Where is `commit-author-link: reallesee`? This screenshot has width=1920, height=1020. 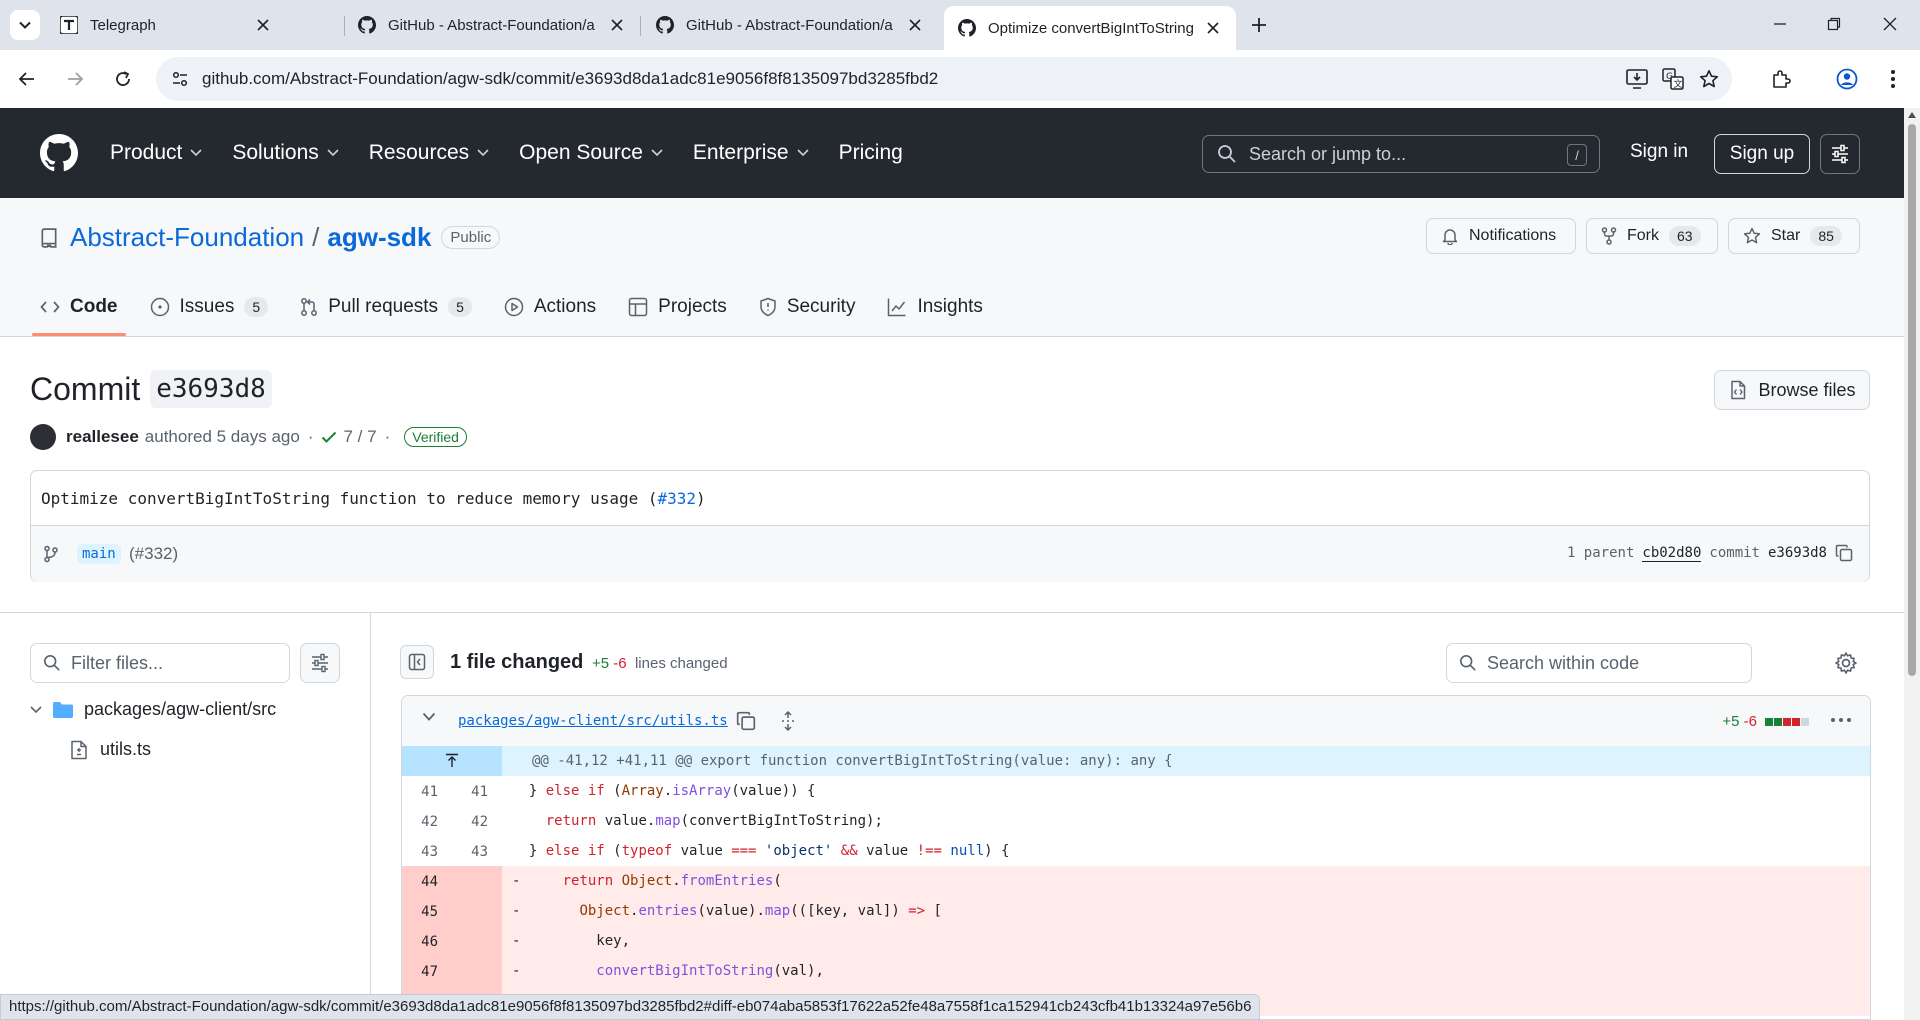 commit-author-link: reallesee is located at coordinates (102, 437).